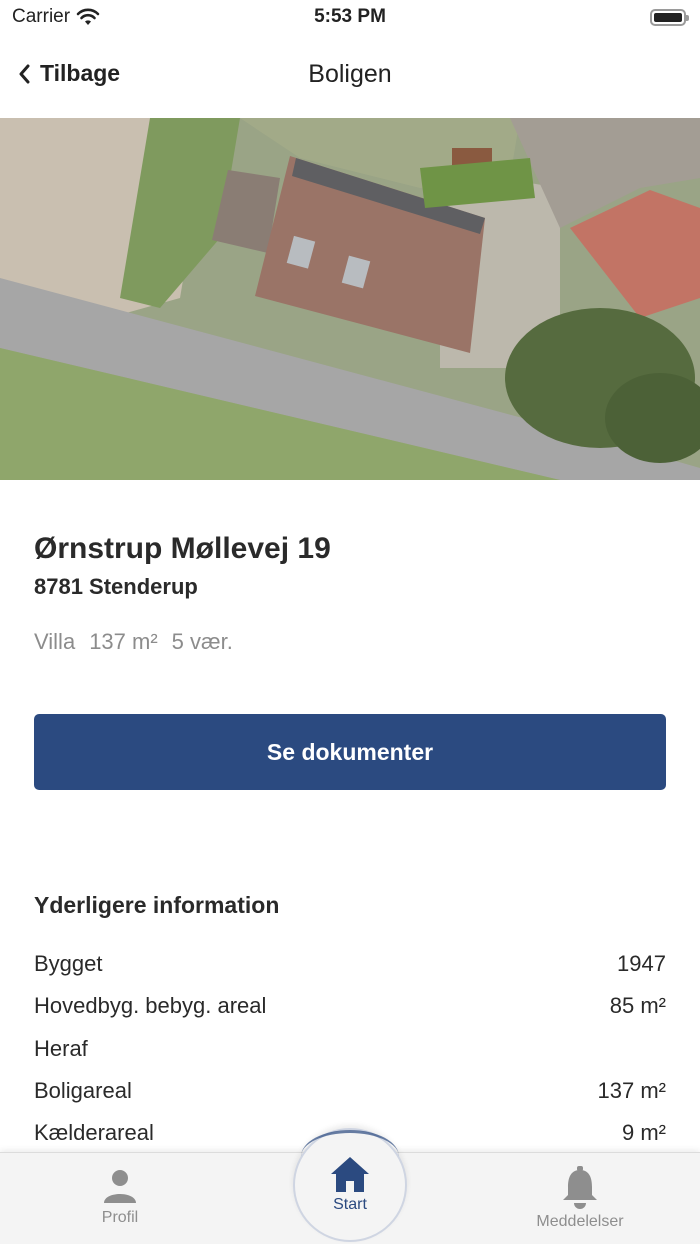 This screenshot has width=700, height=1244. I want to click on info-row-of-which: Heraf, so click(350, 1051).